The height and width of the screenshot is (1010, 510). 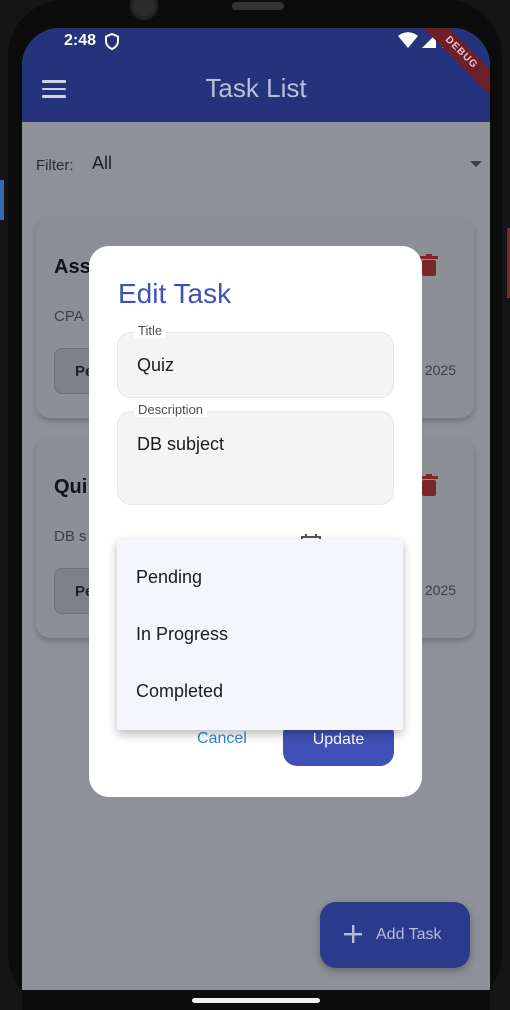 I want to click on shield-icon, so click(x=112, y=41).